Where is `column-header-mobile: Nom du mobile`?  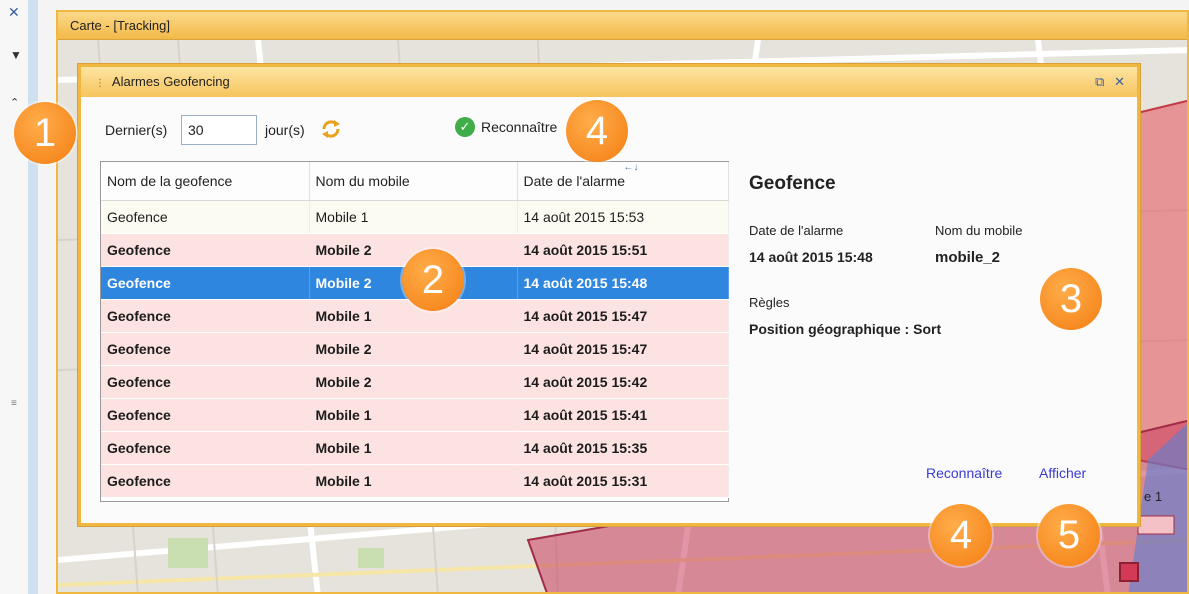
column-header-mobile: Nom du mobile is located at coordinates (413, 181).